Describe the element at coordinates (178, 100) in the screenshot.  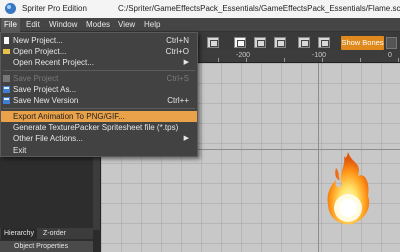
I see `menu-item-shortcut: Ctrl++` at that location.